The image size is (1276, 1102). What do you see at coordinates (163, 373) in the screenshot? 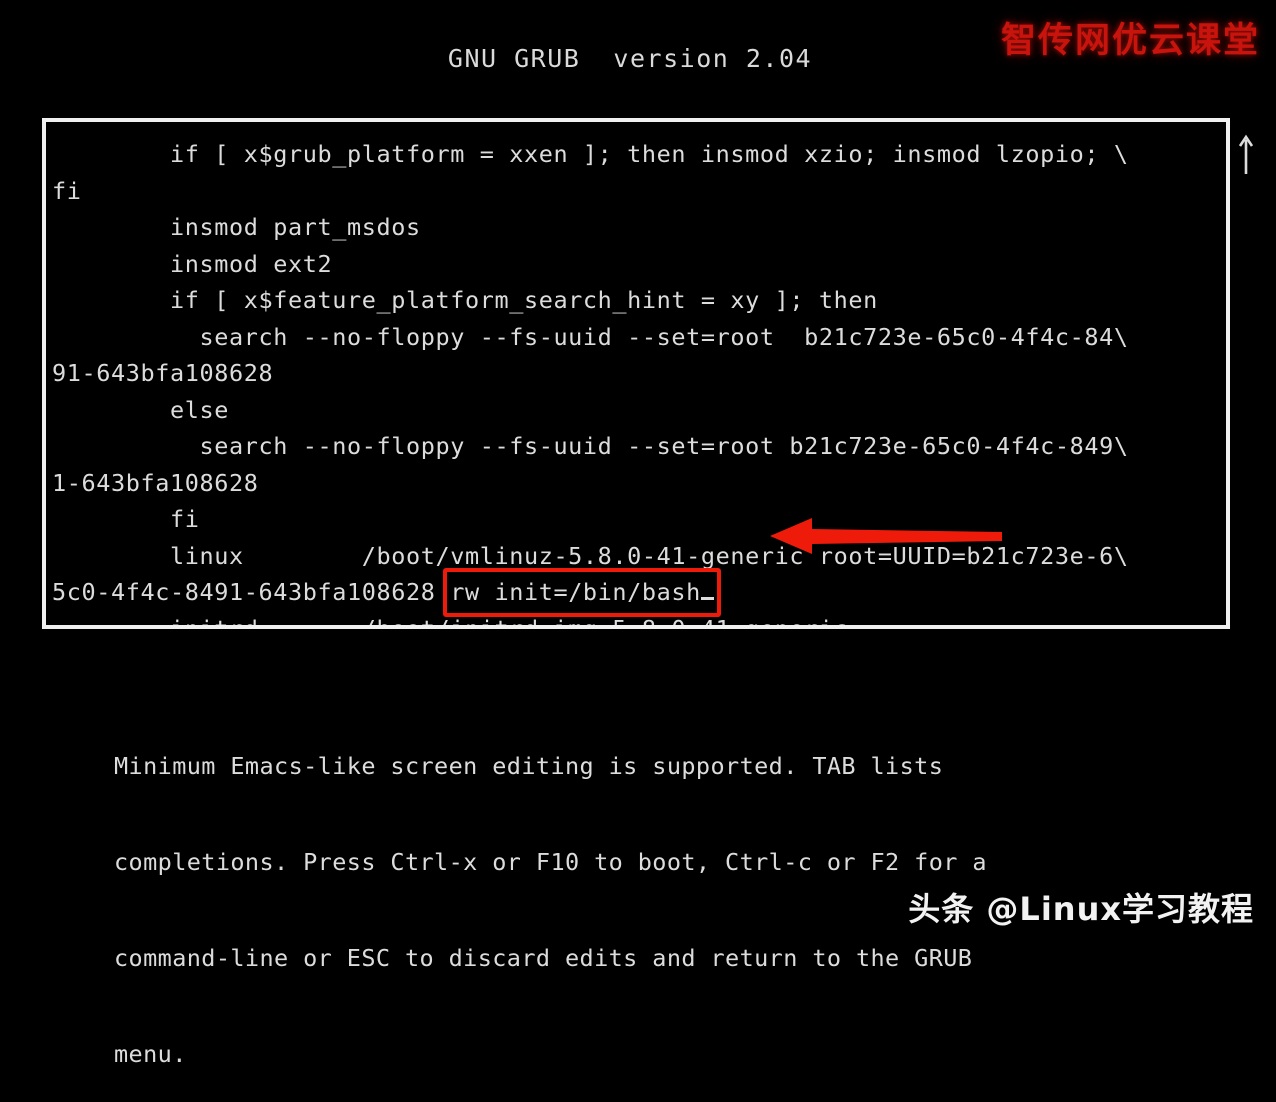
I see `code-line: 91-643bfa108628` at bounding box center [163, 373].